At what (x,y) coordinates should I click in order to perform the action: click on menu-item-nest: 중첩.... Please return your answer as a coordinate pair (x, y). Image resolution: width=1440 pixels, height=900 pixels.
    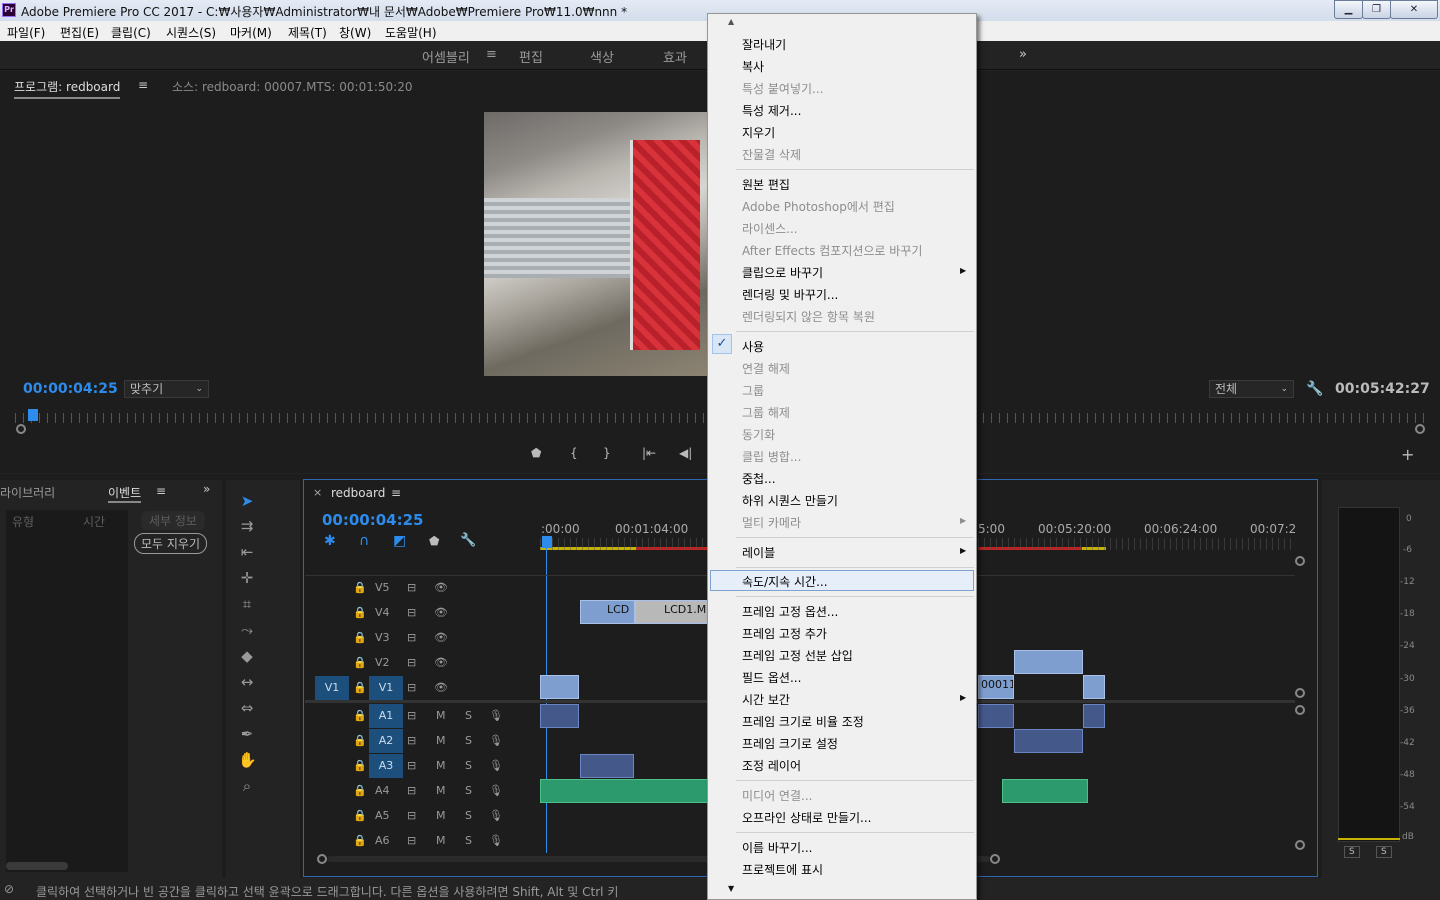
    Looking at the image, I should click on (759, 478).